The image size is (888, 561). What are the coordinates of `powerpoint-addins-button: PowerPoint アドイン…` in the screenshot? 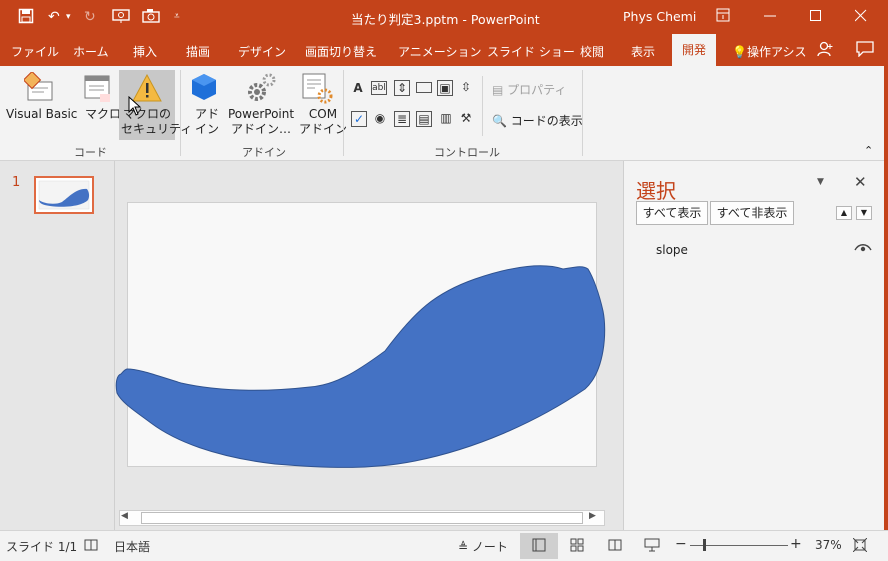 It's located at (261, 122).